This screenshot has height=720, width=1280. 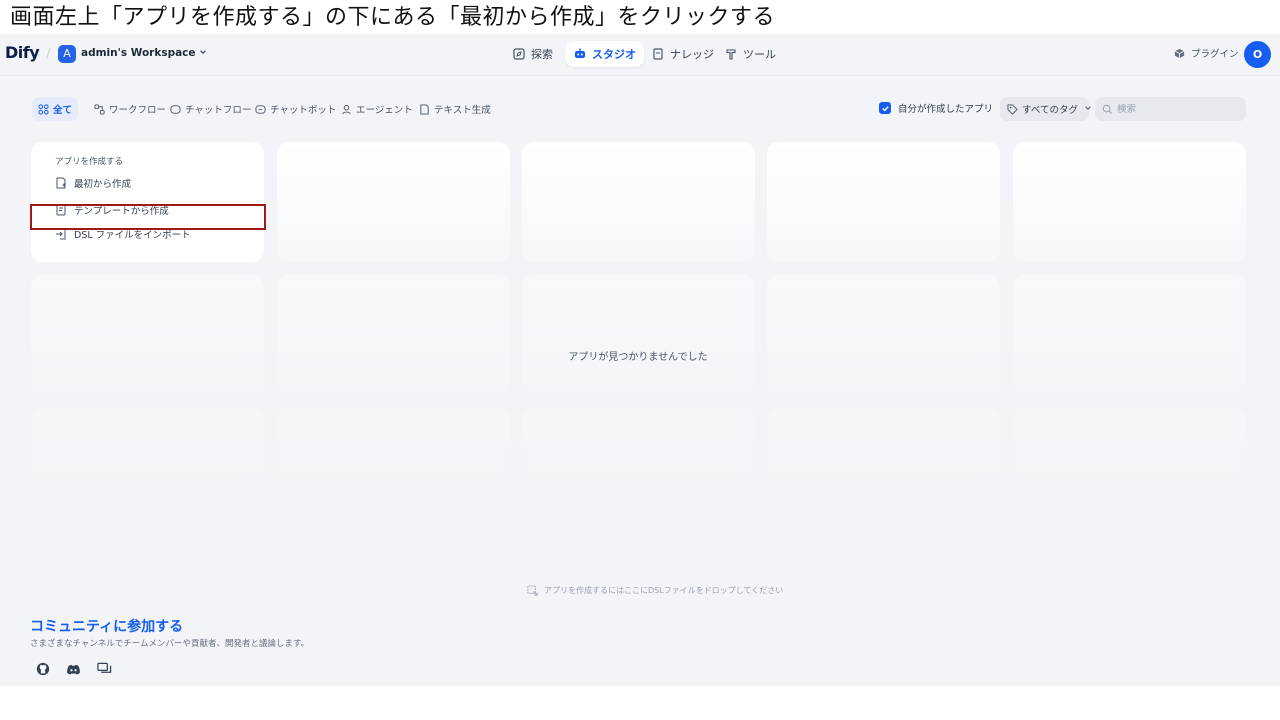 What do you see at coordinates (63, 110) in the screenshot?
I see `tab-all-label: 全て` at bounding box center [63, 110].